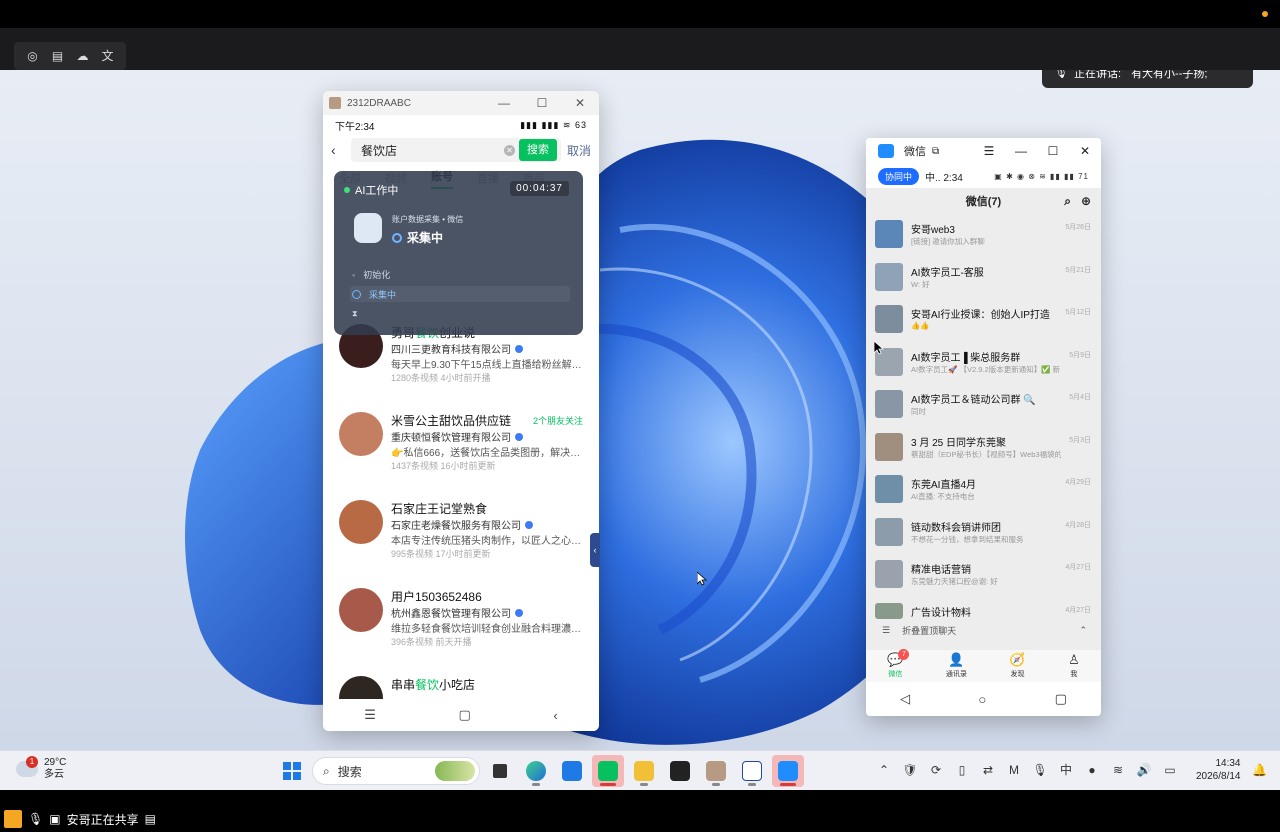 Image resolution: width=1280 pixels, height=832 pixels. What do you see at coordinates (370, 715) in the screenshot?
I see `recent-apps-button: ☰` at bounding box center [370, 715].